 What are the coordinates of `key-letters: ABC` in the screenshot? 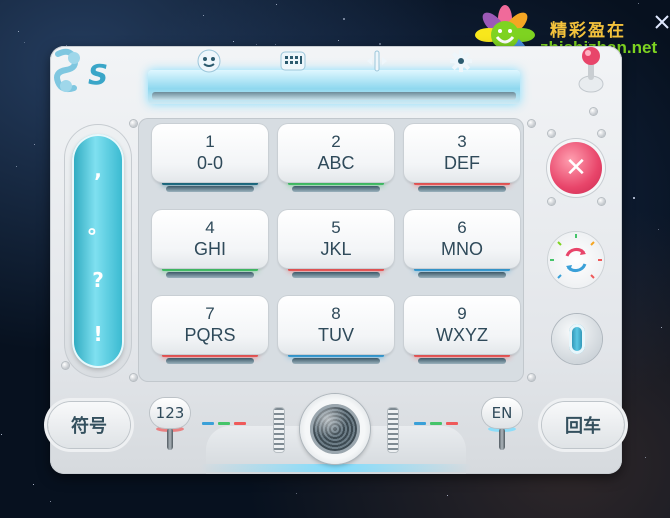 It's located at (336, 163).